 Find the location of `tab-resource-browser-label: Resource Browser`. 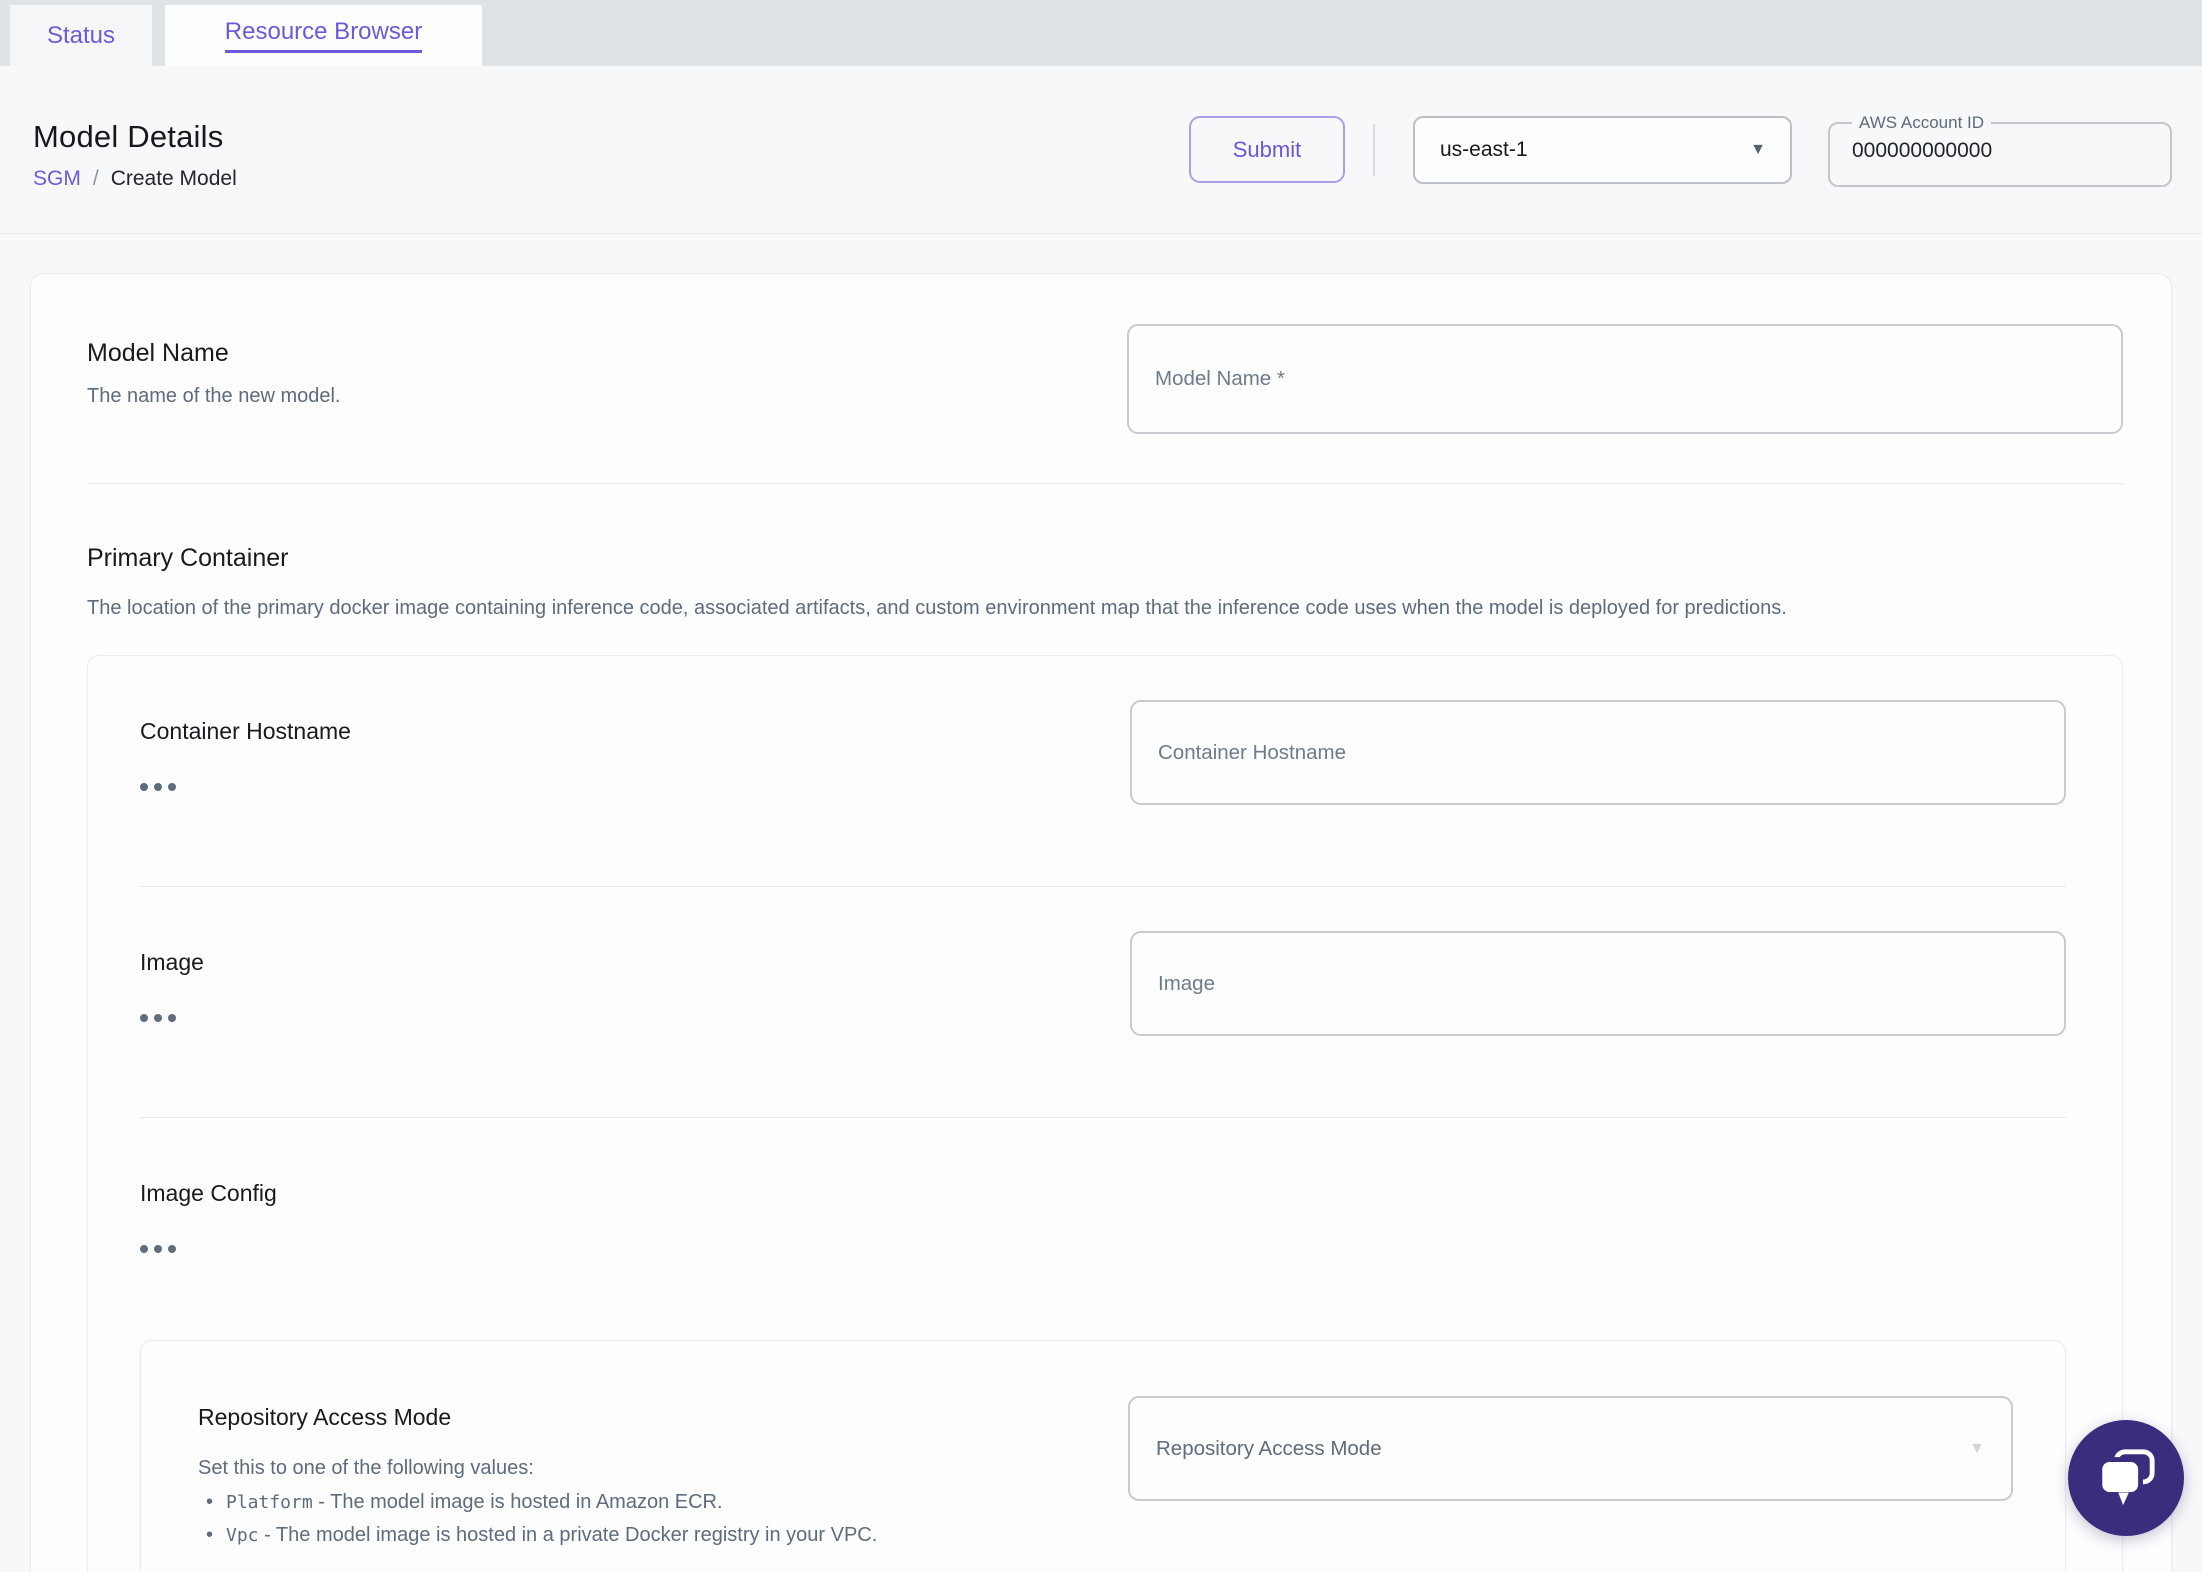

tab-resource-browser-label: Resource Browser is located at coordinates (323, 35).